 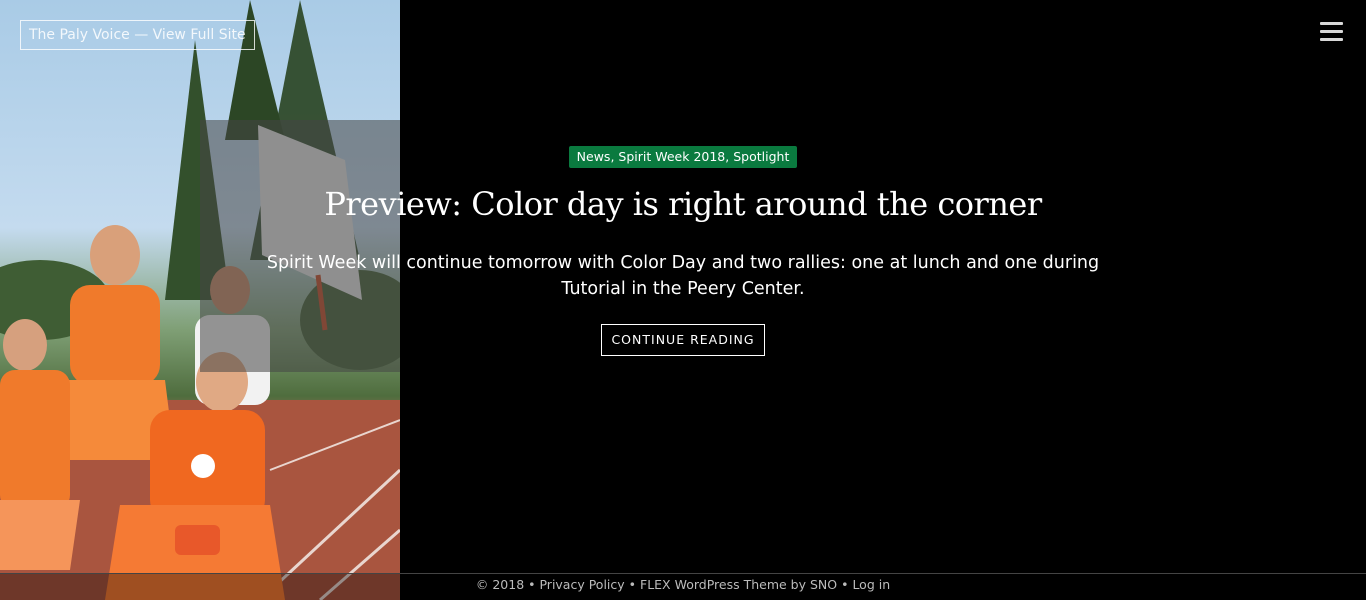 What do you see at coordinates (738, 584) in the screenshot?
I see `theme-credit-link: FLEX WordPress Theme by SNO` at bounding box center [738, 584].